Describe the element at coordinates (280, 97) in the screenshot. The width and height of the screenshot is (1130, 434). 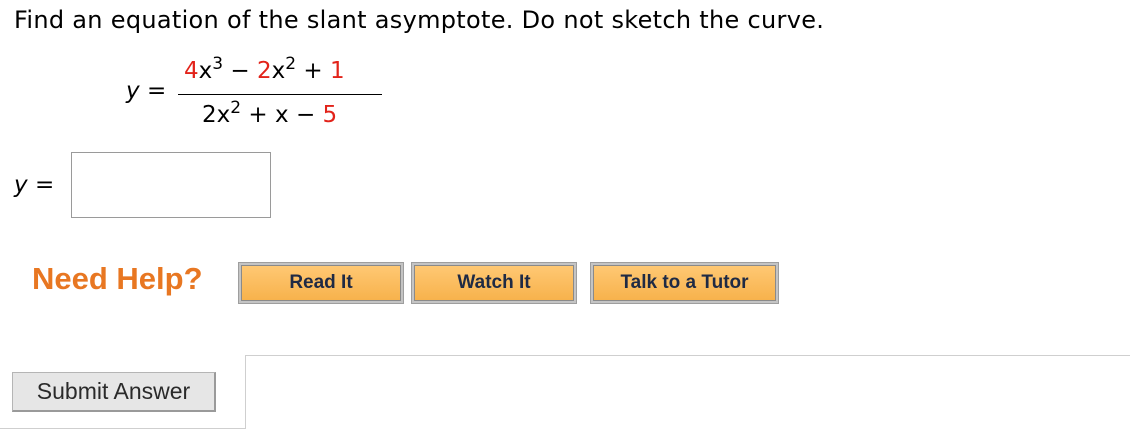
I see `rational-function-fraction: 4x3 − 2x2 + 1 2x2 + x − 5` at that location.